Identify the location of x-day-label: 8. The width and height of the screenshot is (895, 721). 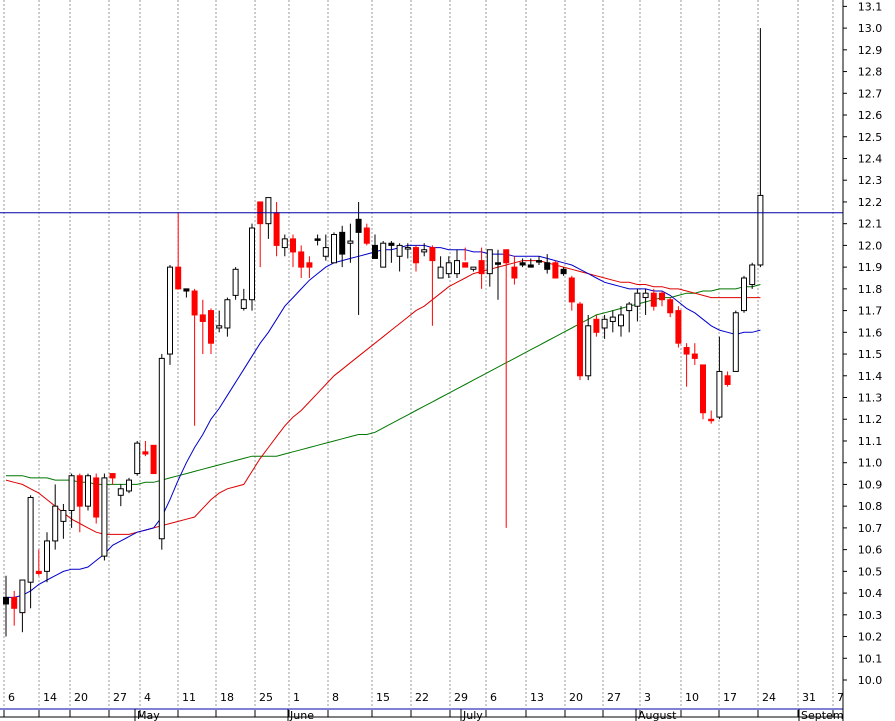
(335, 697).